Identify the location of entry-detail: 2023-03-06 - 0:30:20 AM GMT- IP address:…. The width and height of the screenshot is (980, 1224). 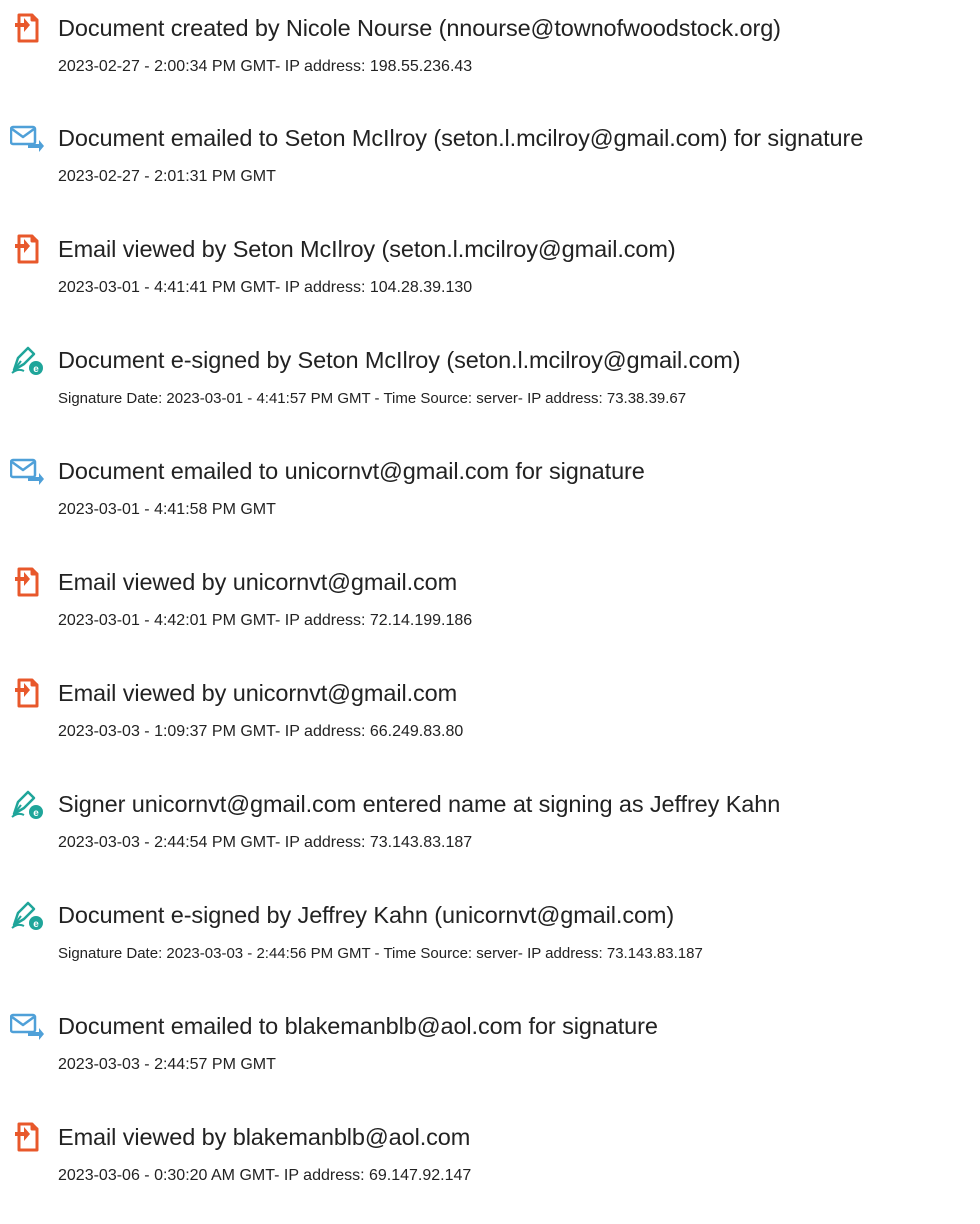
(265, 1175).